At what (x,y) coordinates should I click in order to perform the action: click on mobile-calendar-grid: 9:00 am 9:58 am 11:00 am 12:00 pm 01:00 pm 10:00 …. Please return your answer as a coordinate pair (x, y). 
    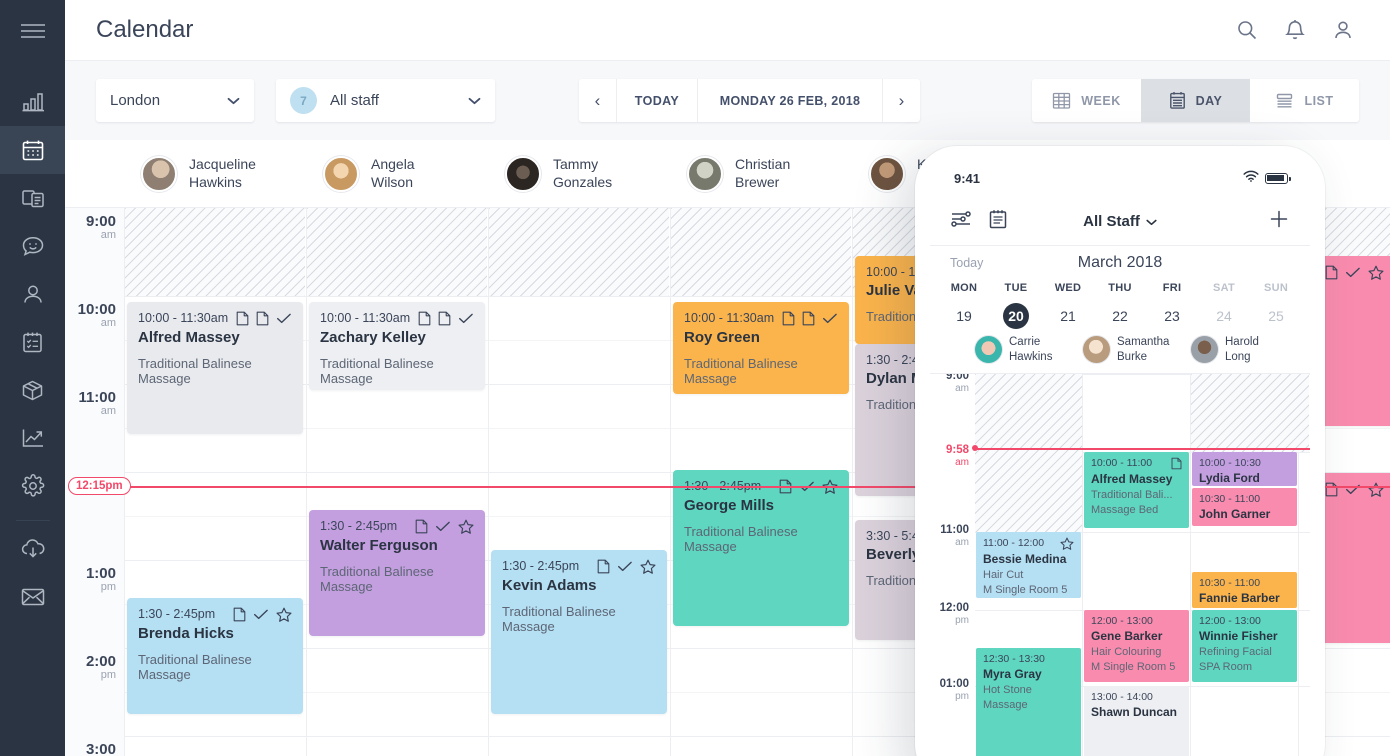
    Looking at the image, I should click on (1120, 565).